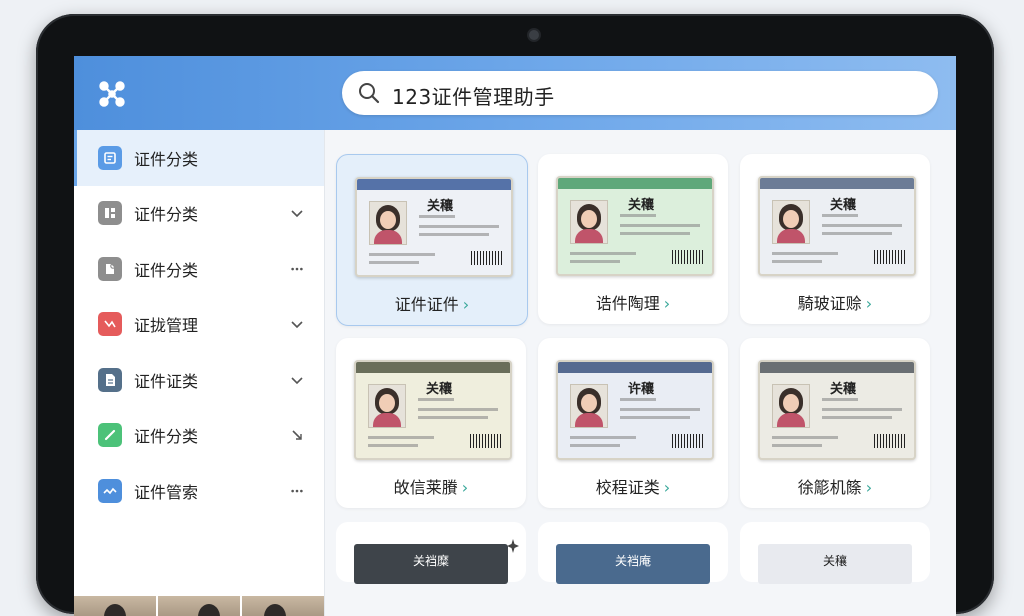  I want to click on header-bar: 123证件管理助手, so click(515, 93).